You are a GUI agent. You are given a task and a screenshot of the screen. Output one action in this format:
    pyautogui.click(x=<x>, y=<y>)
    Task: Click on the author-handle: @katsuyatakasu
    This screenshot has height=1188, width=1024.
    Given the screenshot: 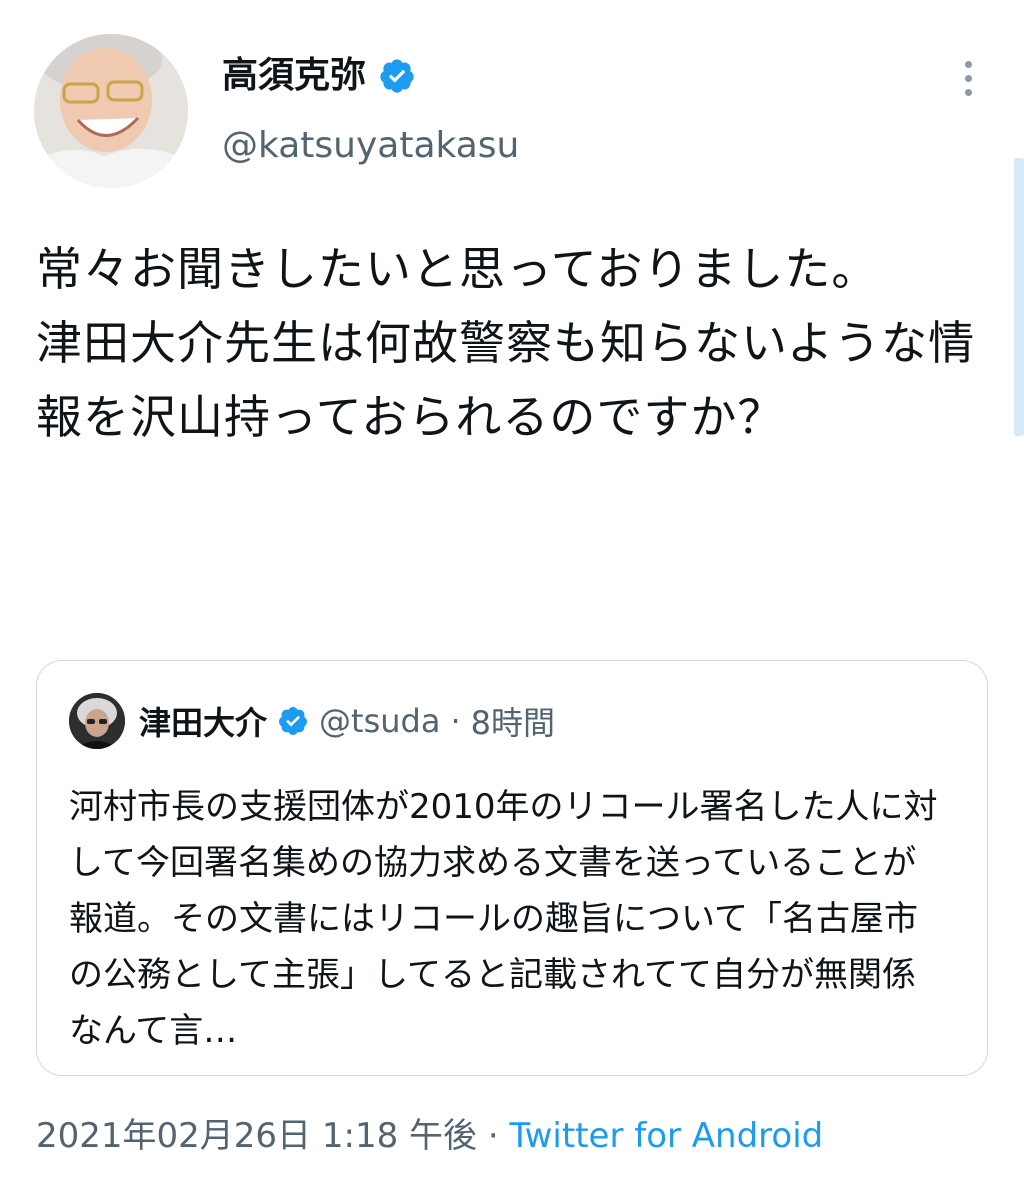 What is the action you would take?
    pyautogui.click(x=370, y=146)
    